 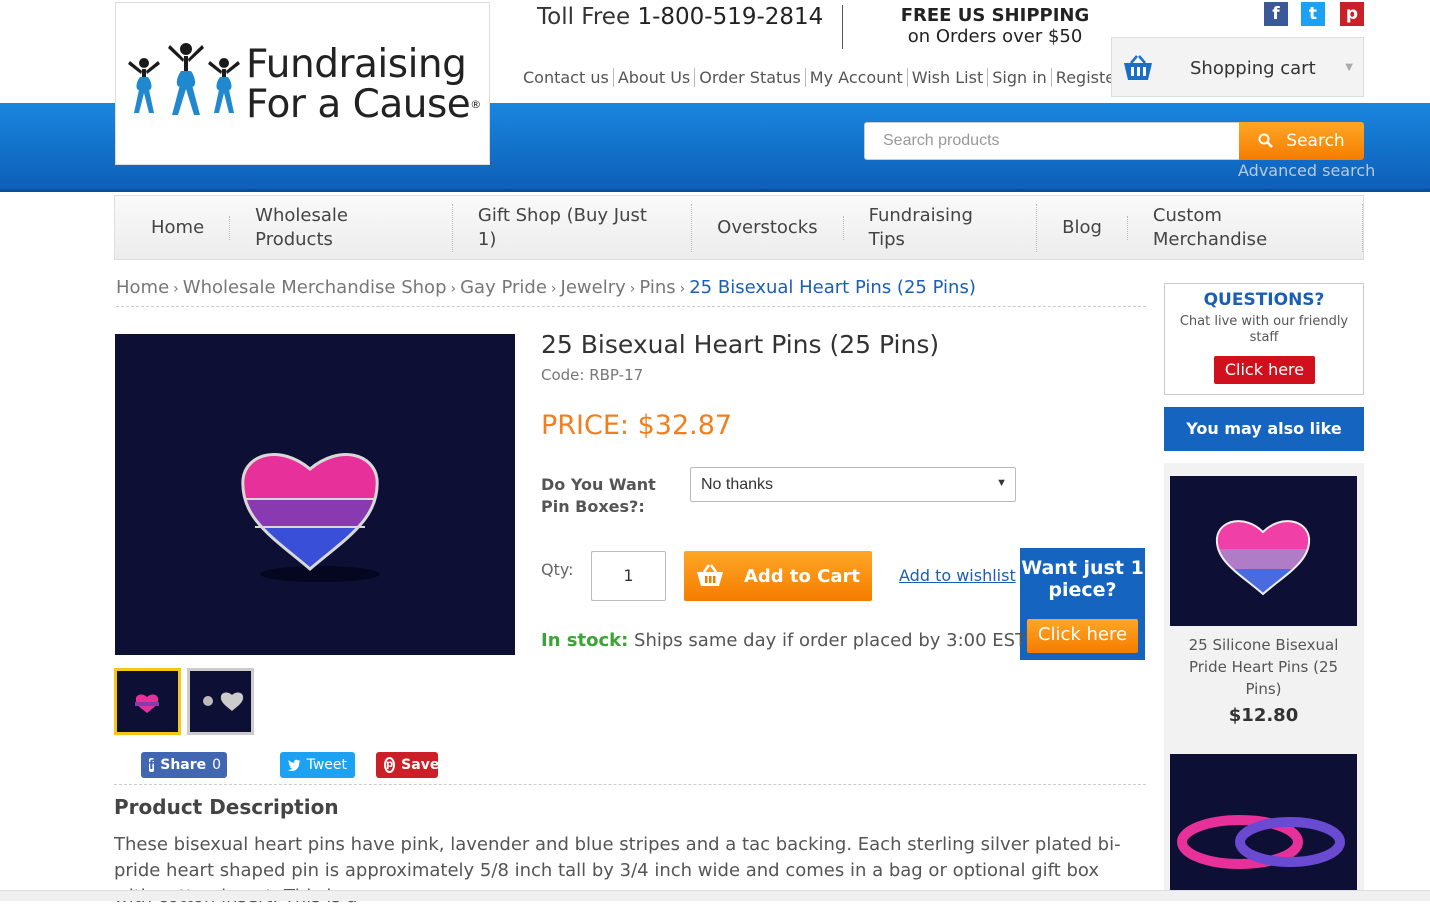 What do you see at coordinates (294, 765) in the screenshot?
I see `twitter-icon` at bounding box center [294, 765].